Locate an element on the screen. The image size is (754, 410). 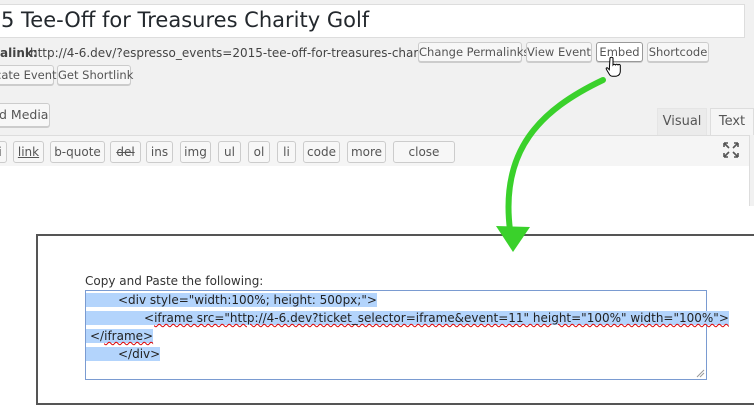
shortcode-button: Shortcode is located at coordinates (678, 52).